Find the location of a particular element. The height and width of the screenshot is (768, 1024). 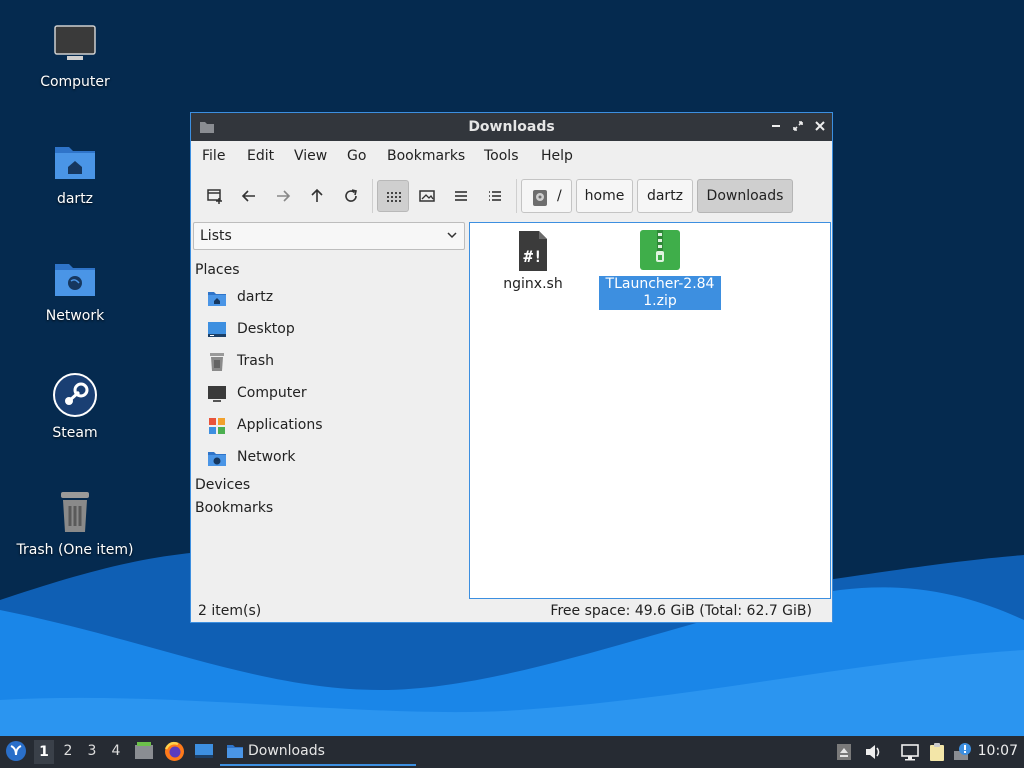

sidebar-item-label: dartz is located at coordinates (255, 297).